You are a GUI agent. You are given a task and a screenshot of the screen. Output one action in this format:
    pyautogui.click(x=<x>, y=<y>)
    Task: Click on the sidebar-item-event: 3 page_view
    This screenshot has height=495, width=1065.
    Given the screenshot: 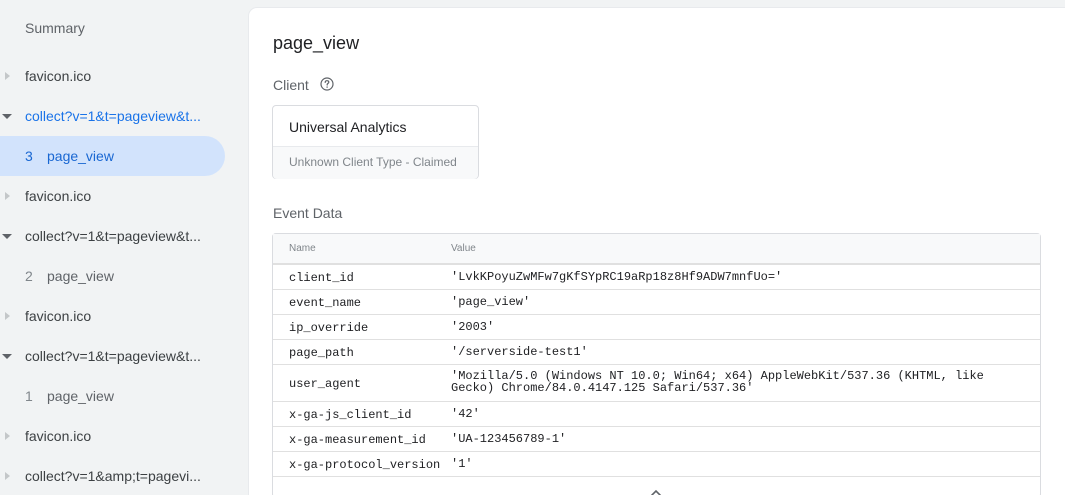 What is the action you would take?
    pyautogui.click(x=112, y=156)
    